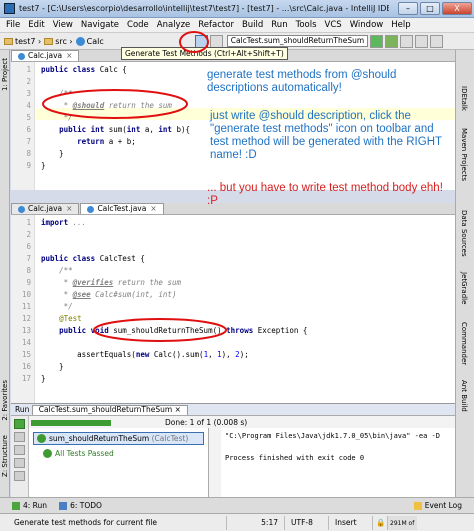 The height and width of the screenshot is (531, 474). What do you see at coordinates (417, 505) in the screenshot?
I see `event-log-icon` at bounding box center [417, 505].